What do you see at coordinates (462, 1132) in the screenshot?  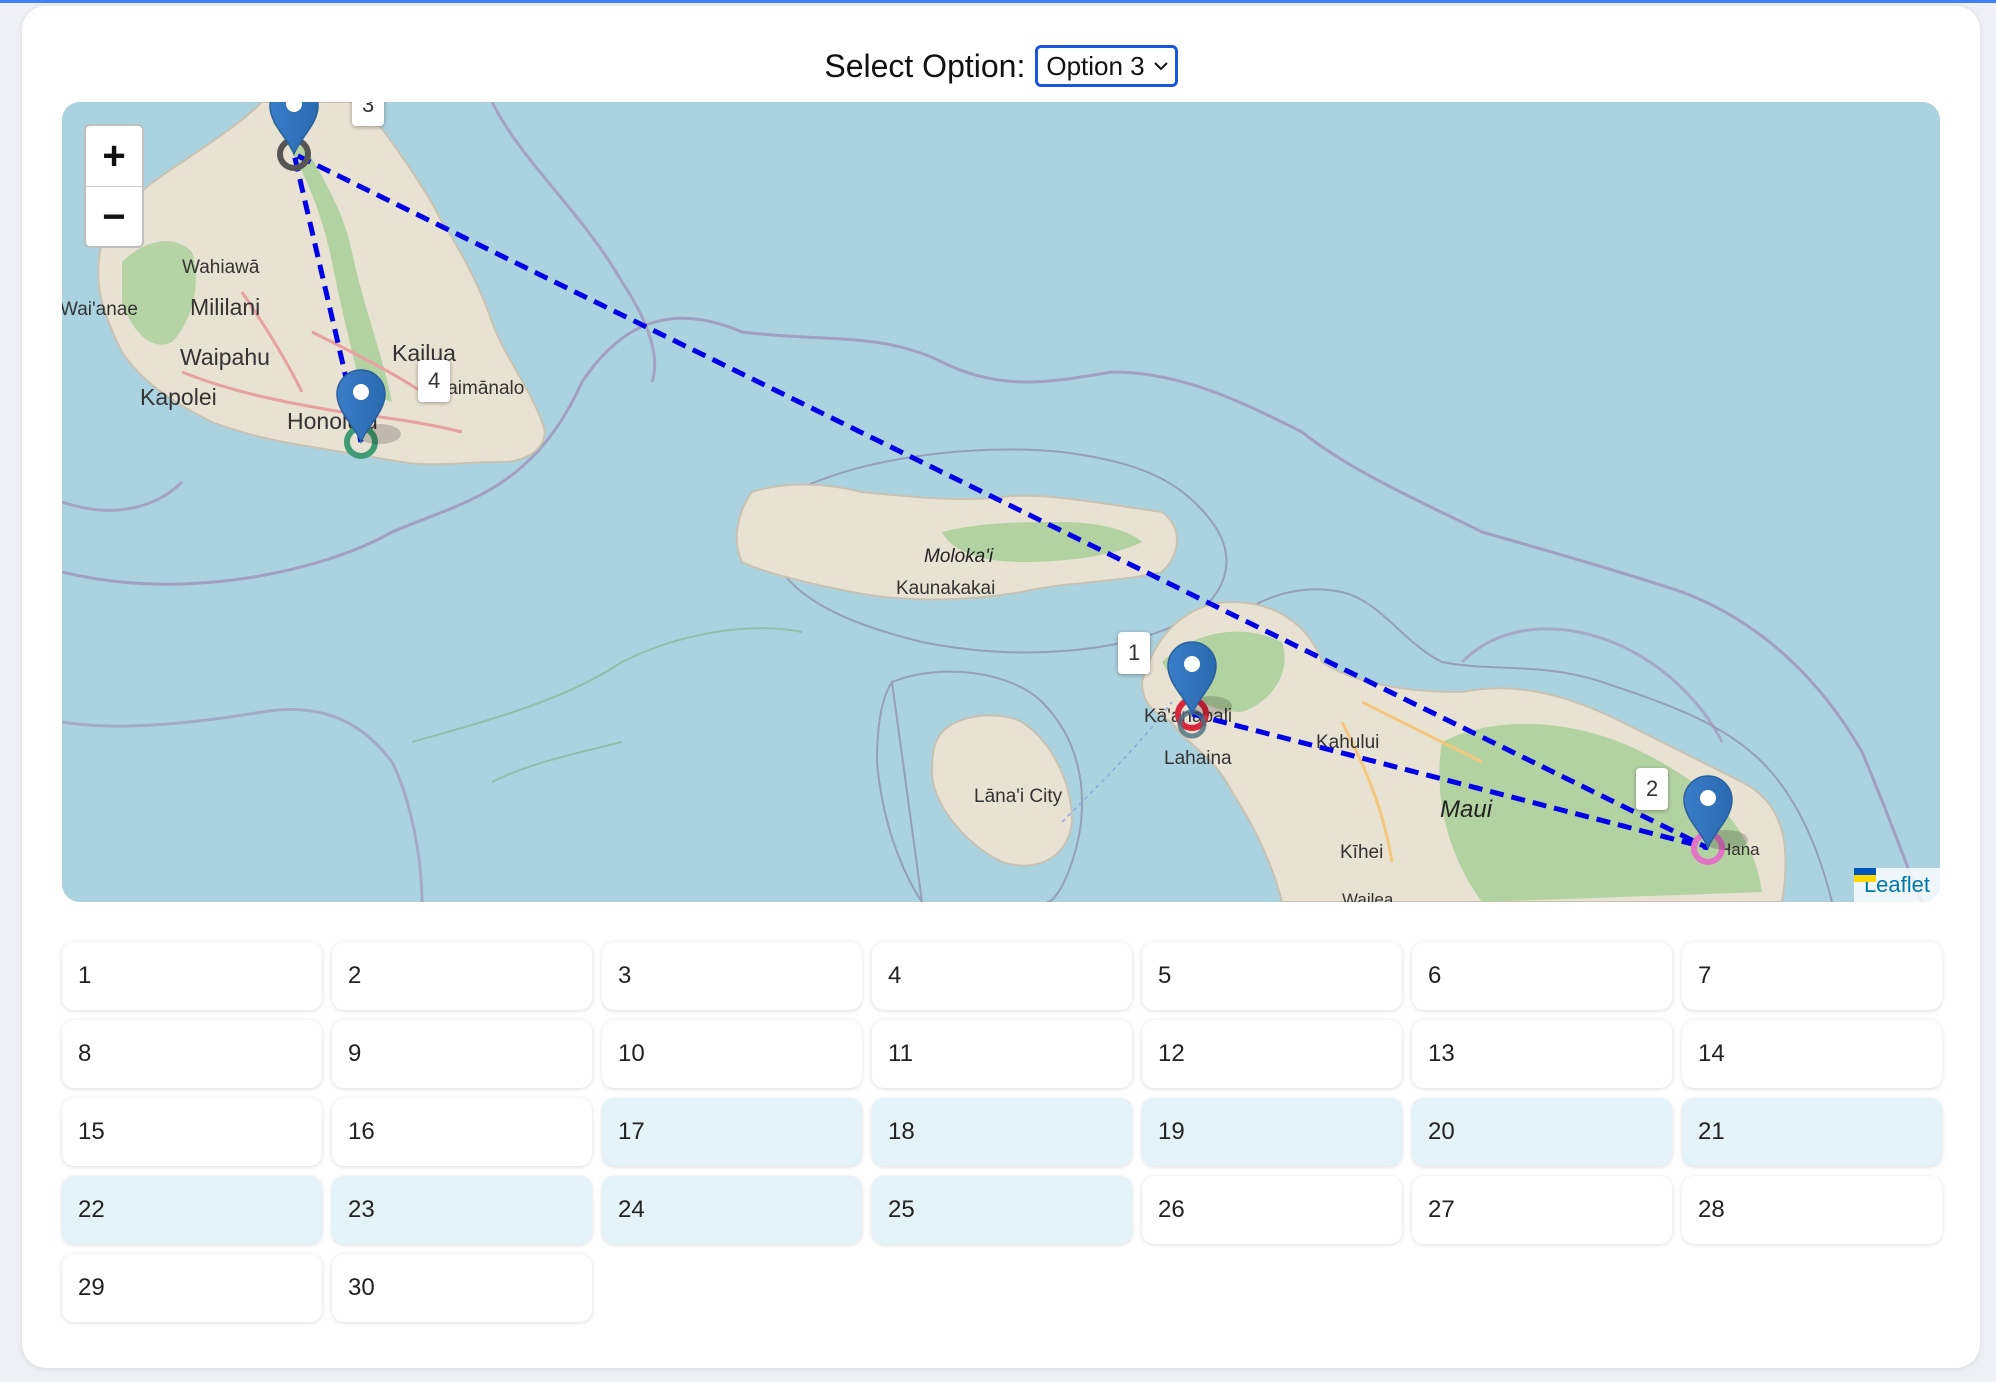 I see `grid-cell: 16` at bounding box center [462, 1132].